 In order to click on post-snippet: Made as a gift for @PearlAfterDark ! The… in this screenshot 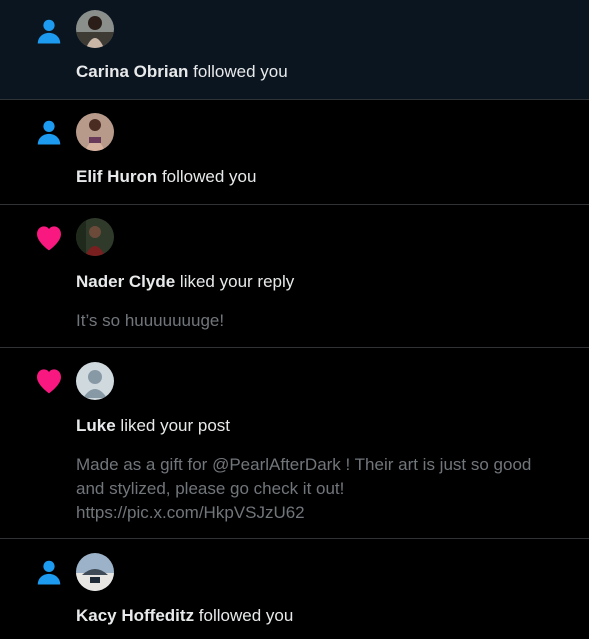, I will do `click(324, 489)`.